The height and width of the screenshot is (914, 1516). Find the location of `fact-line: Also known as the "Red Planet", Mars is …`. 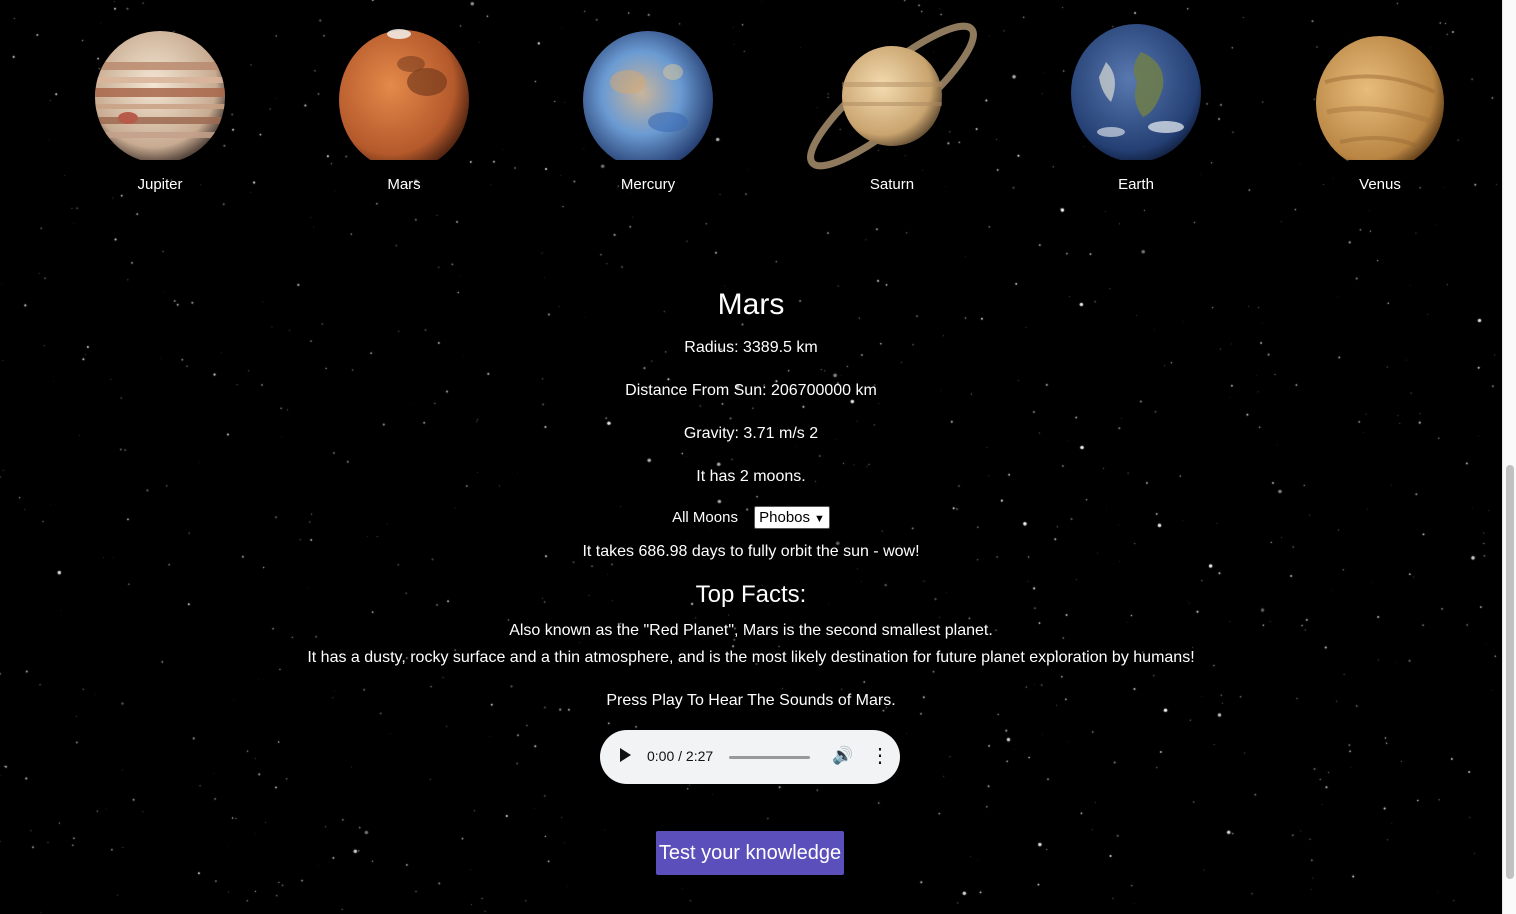

fact-line: Also known as the "Red Planet", Mars is … is located at coordinates (751, 630).